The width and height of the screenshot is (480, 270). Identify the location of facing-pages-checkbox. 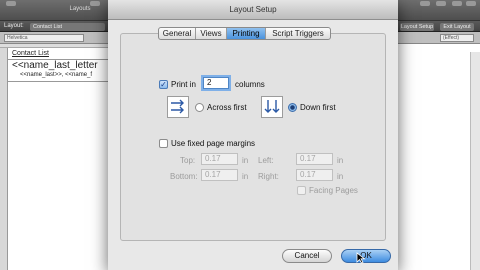
(301, 190).